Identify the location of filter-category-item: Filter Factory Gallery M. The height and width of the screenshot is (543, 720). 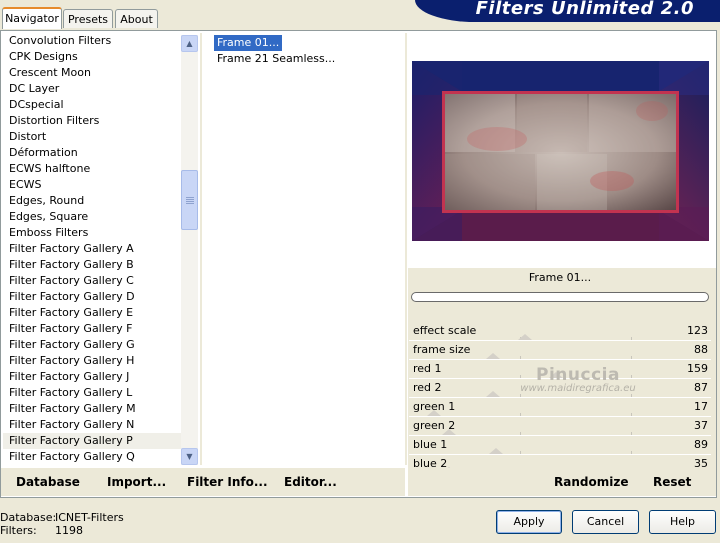
(92, 409).